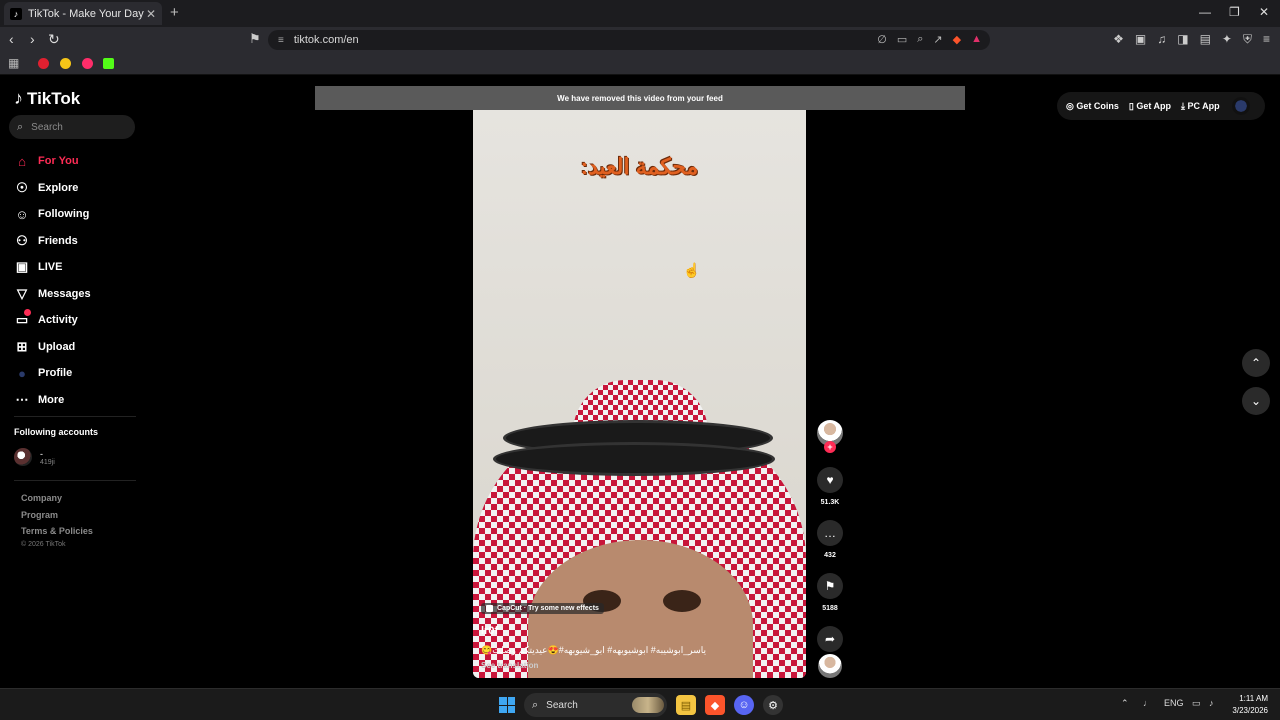 This screenshot has width=1280, height=720. What do you see at coordinates (52, 161) in the screenshot?
I see `nav-for-you: ⌂ For You` at bounding box center [52, 161].